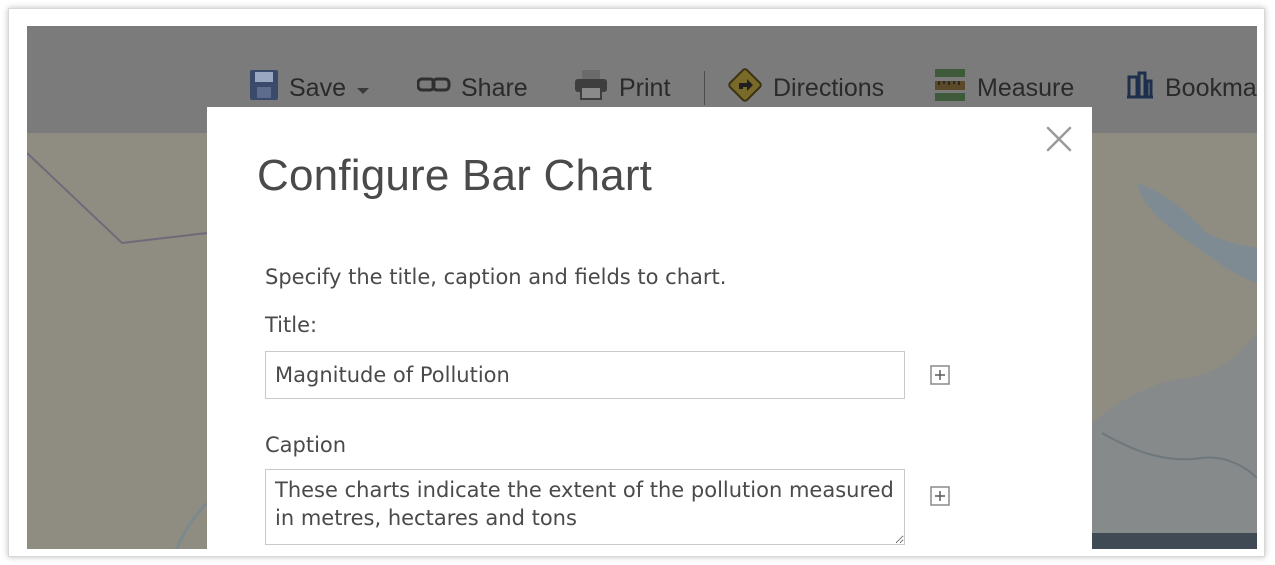 Image resolution: width=1275 pixels, height=565 pixels. I want to click on share-label: Share, so click(494, 87).